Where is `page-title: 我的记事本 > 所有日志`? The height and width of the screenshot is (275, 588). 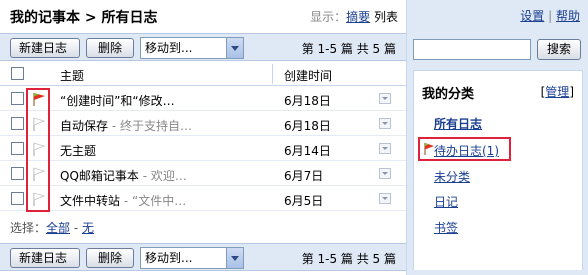
page-title: 我的记事本 > 所有日志 is located at coordinates (84, 18).